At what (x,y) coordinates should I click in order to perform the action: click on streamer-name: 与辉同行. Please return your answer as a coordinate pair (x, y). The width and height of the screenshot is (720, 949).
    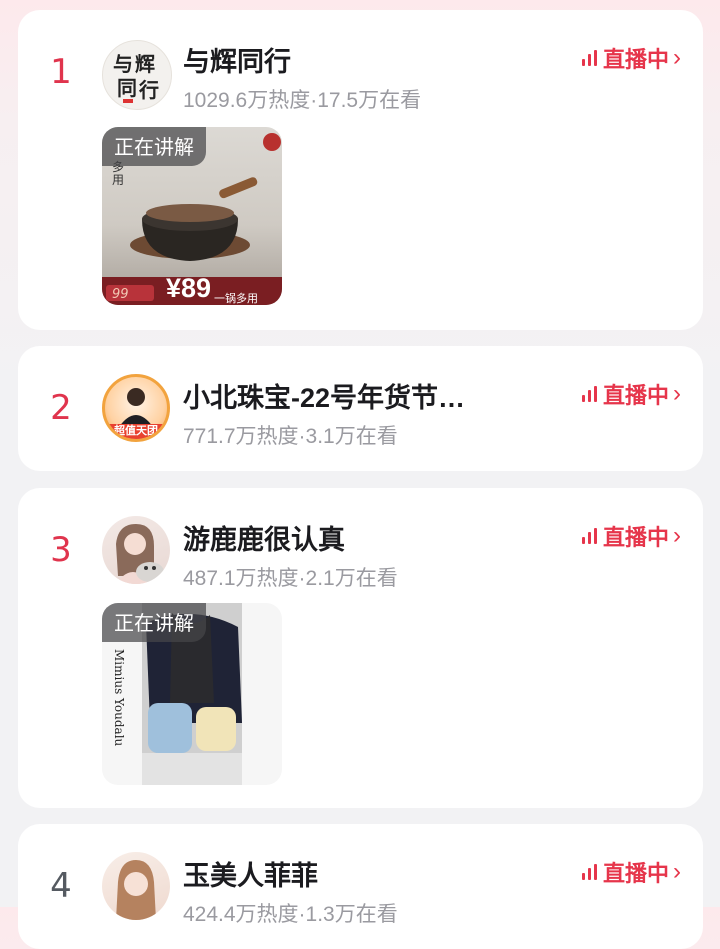
    Looking at the image, I should click on (237, 59).